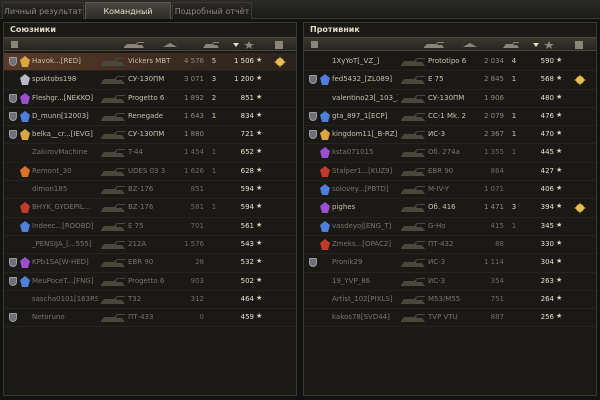 The height and width of the screenshot is (400, 600). I want to click on player-row: Zmeks...[OPAC2] ПТ-432 88 330 ★, so click(450, 245).